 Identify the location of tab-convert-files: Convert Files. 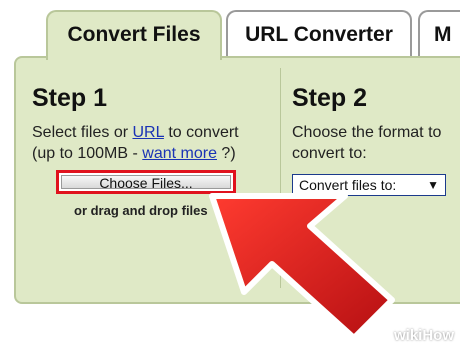
(134, 35).